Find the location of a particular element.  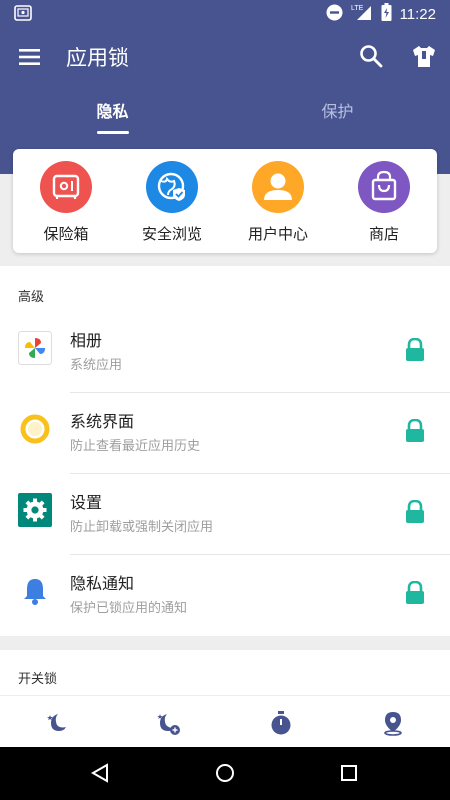

tab-indicator is located at coordinates (113, 132).